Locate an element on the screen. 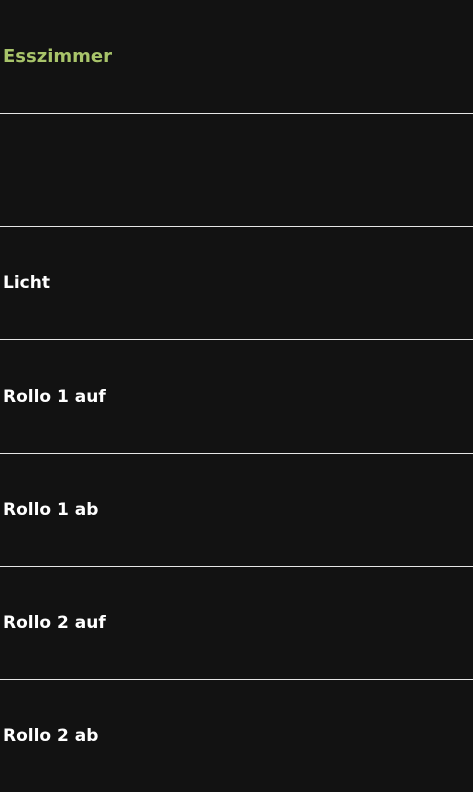 Image resolution: width=473 pixels, height=792 pixels. room-title: Esszimmer is located at coordinates (57, 56).